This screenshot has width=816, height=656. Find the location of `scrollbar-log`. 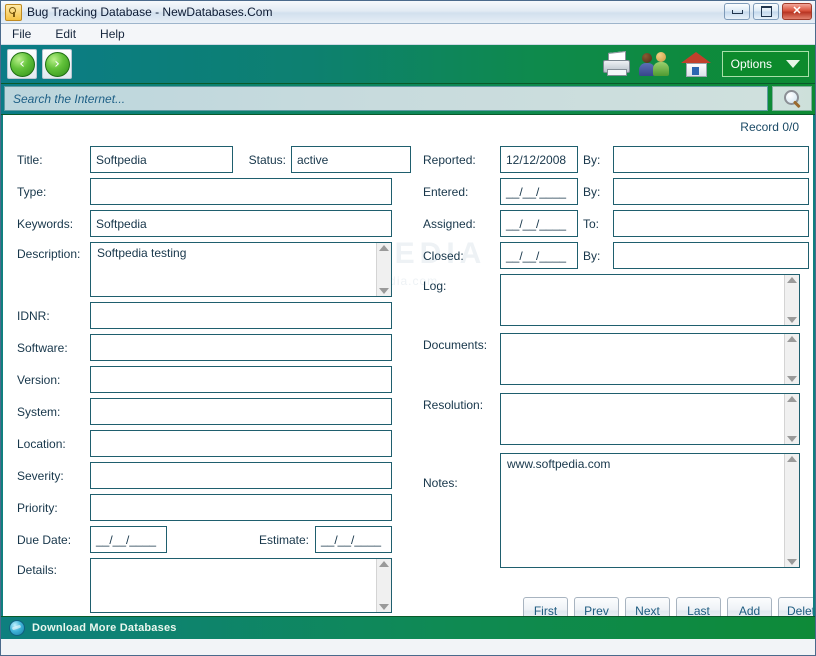

scrollbar-log is located at coordinates (791, 300).